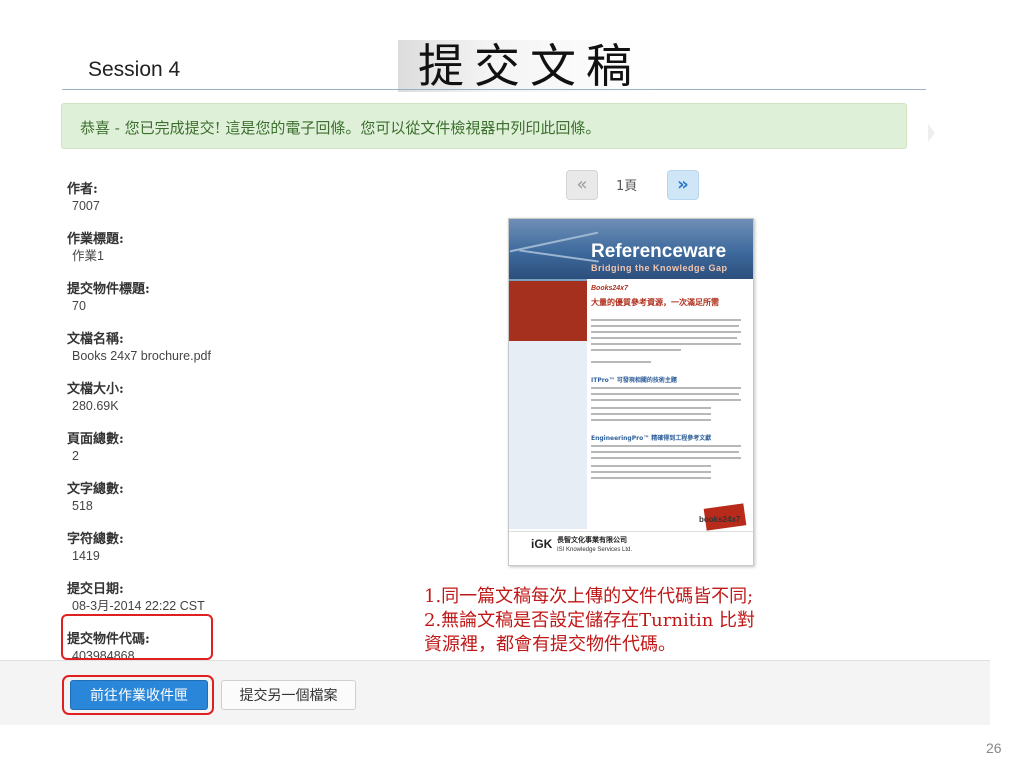 The width and height of the screenshot is (1024, 768). Describe the element at coordinates (86, 556) in the screenshot. I see `field-value: 1419` at that location.